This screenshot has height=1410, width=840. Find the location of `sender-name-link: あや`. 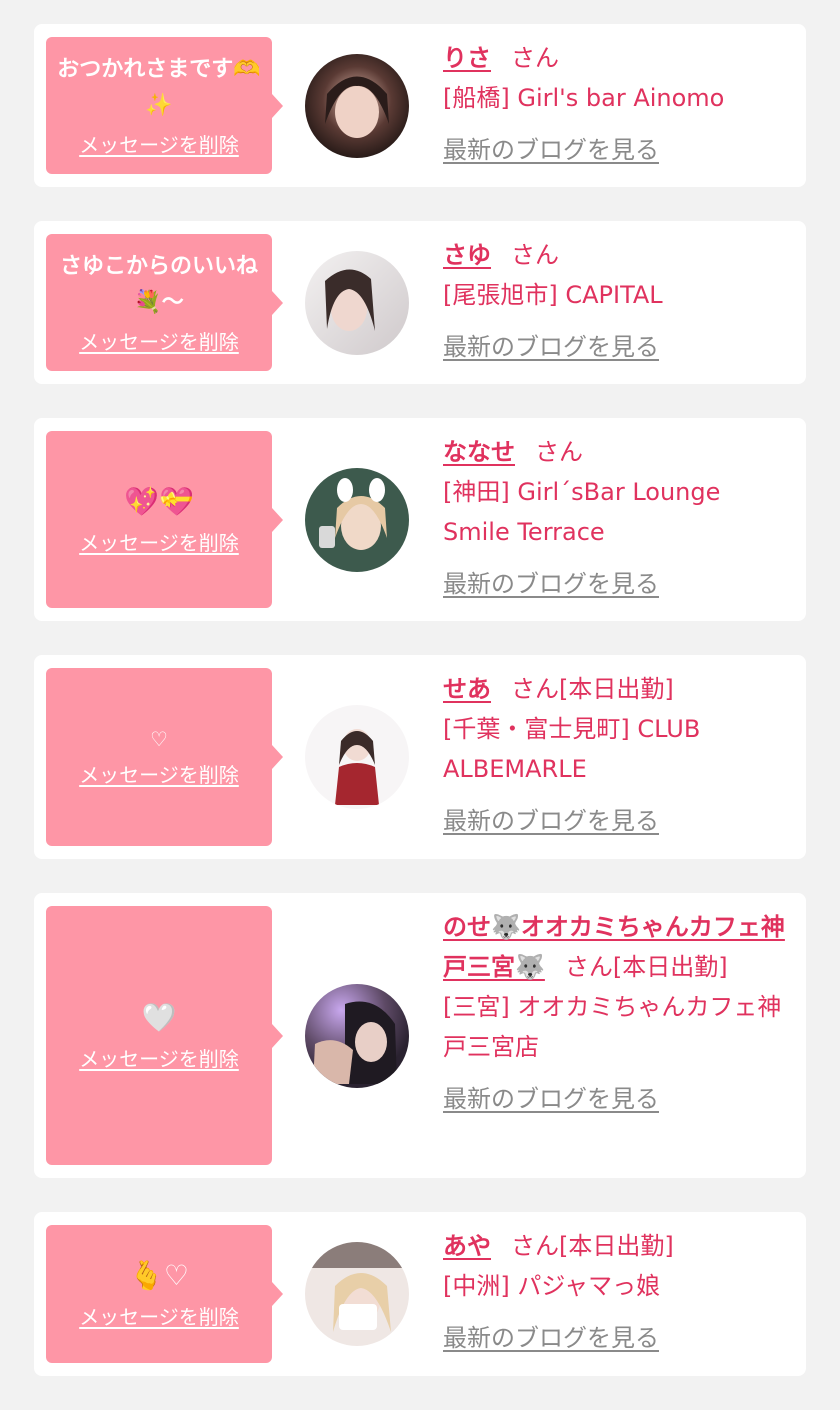

sender-name-link: あや is located at coordinates (467, 1246).